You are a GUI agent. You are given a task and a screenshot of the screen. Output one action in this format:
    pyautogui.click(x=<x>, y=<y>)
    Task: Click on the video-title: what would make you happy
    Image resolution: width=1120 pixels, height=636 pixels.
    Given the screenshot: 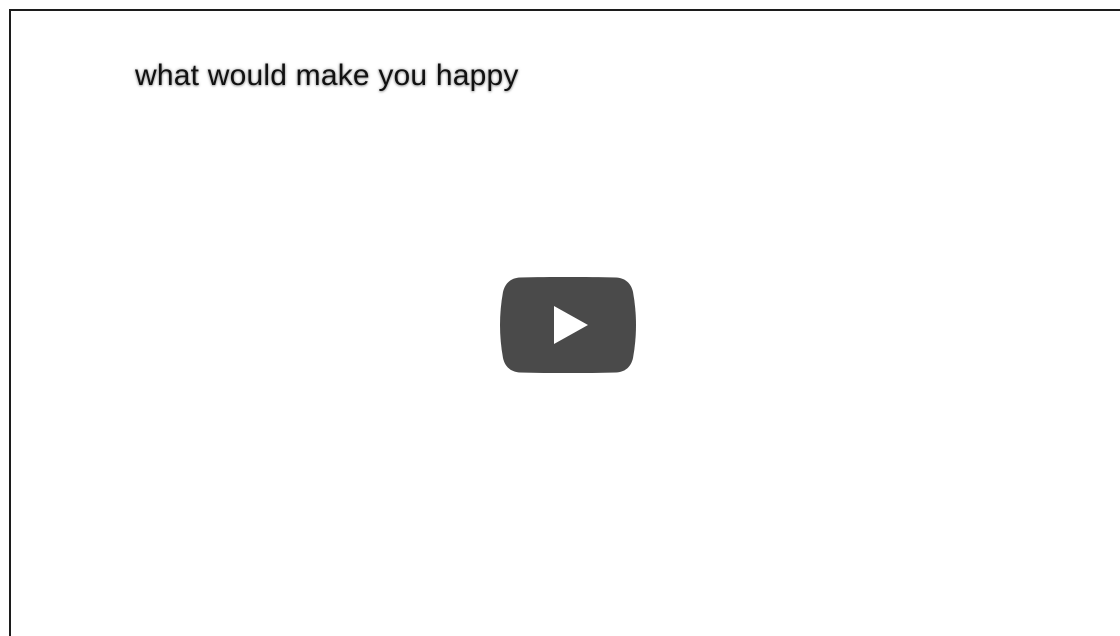 What is the action you would take?
    pyautogui.click(x=327, y=76)
    